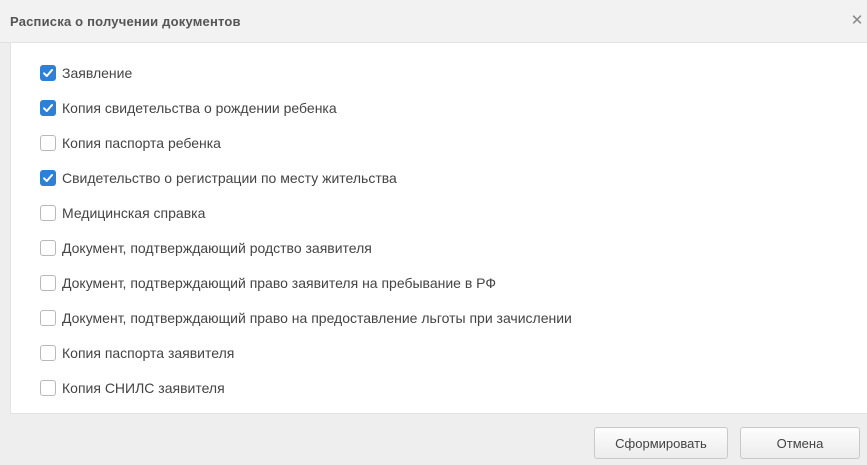 This screenshot has width=867, height=465. I want to click on close-icon: ✕, so click(857, 21).